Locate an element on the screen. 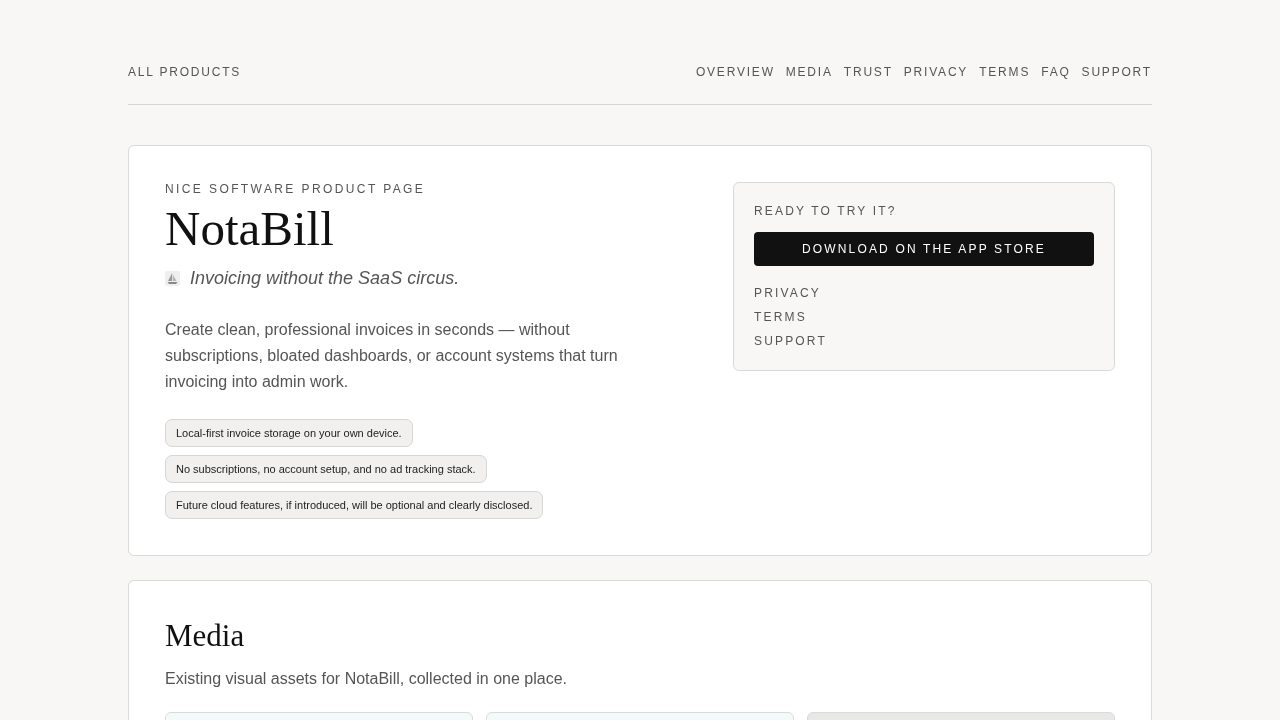 The height and width of the screenshot is (720, 1280). eyebrow-label: NICE SOFTWARE PRODUCT PAGE is located at coordinates (296, 189).